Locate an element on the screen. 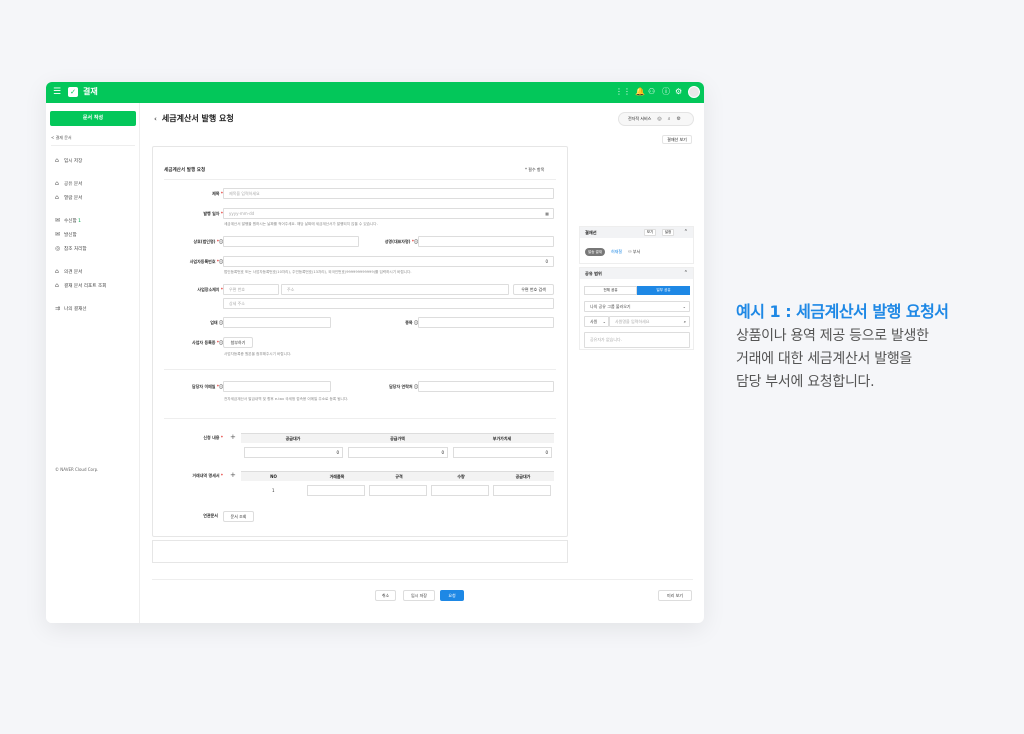 The image size is (1024, 734). approval-line-icon: ⇉ is located at coordinates (58, 308).